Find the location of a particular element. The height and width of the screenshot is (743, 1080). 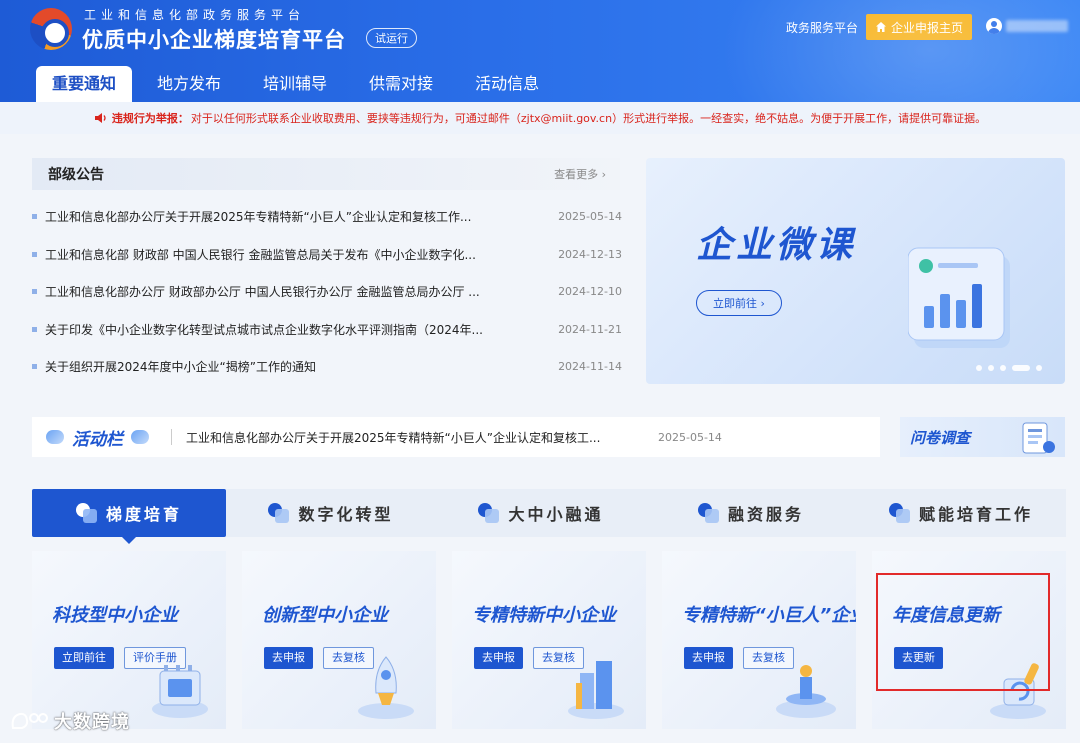

category-label: 赋能培育工作 is located at coordinates (975, 514).